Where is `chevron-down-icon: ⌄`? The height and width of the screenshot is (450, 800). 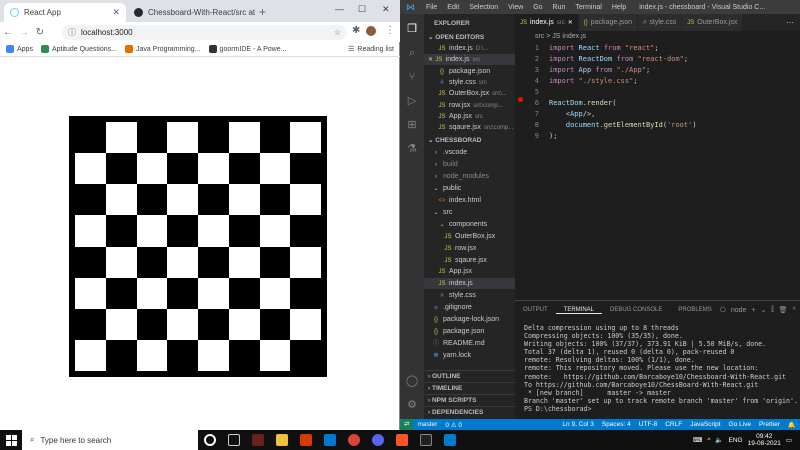
chevron-down-icon: ⌄ is located at coordinates (764, 310).